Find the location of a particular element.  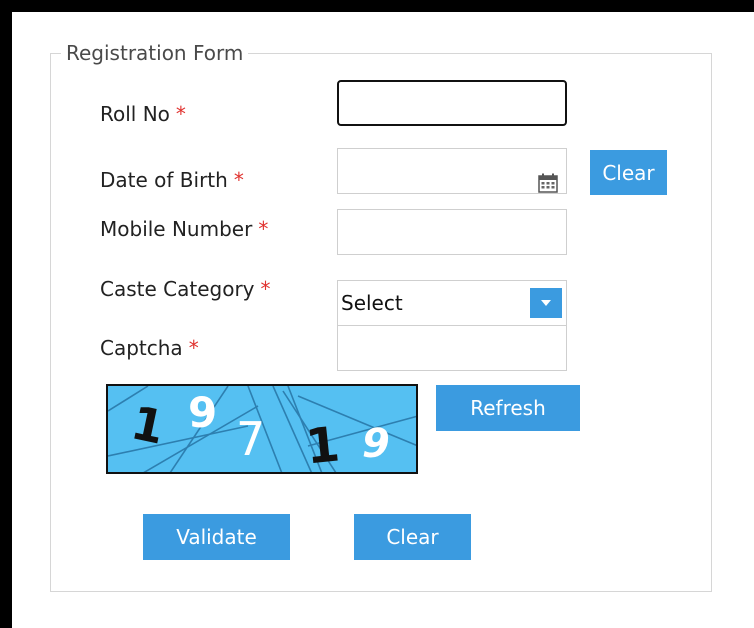

dob-label: Date of Birth * is located at coordinates (172, 180).